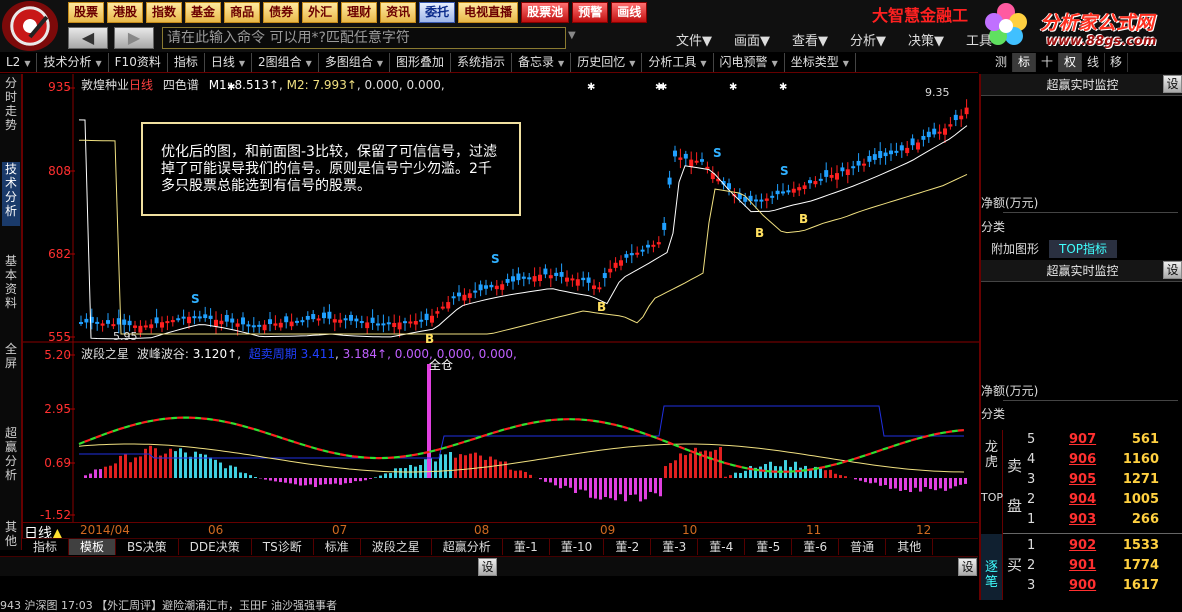 This screenshot has width=1182, height=612. What do you see at coordinates (421, 62) in the screenshot?
I see `toolbar-item: 图形叠加` at bounding box center [421, 62].